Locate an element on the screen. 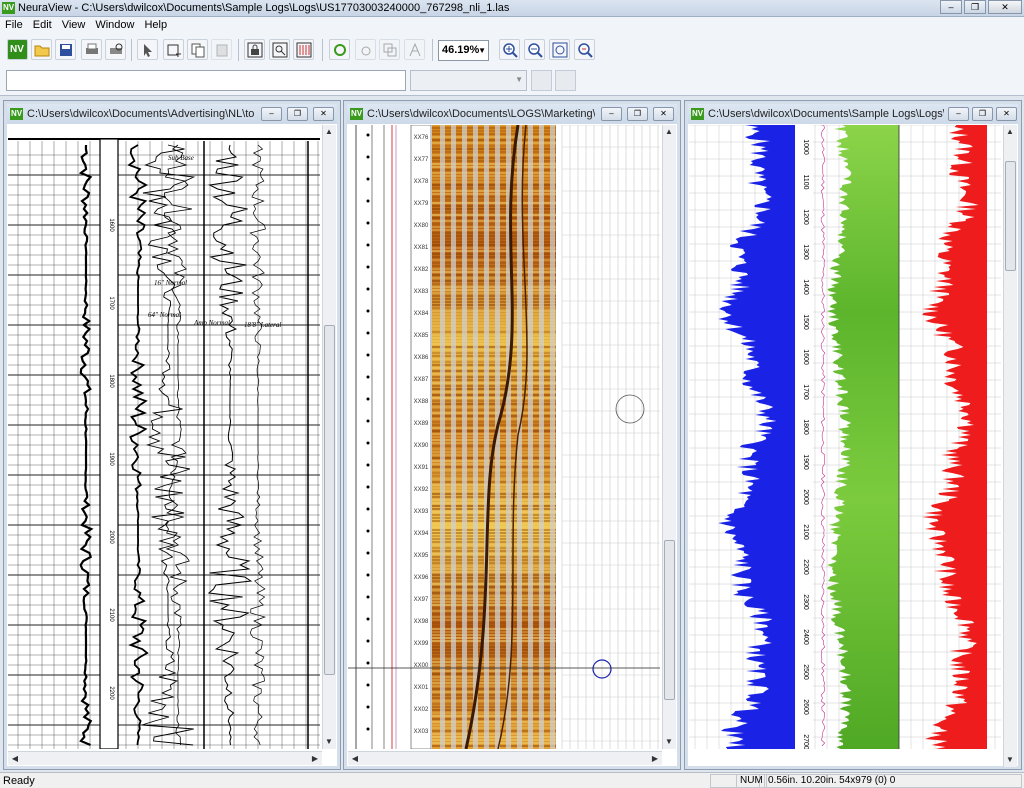  track-tools-icon is located at coordinates (565, 80).